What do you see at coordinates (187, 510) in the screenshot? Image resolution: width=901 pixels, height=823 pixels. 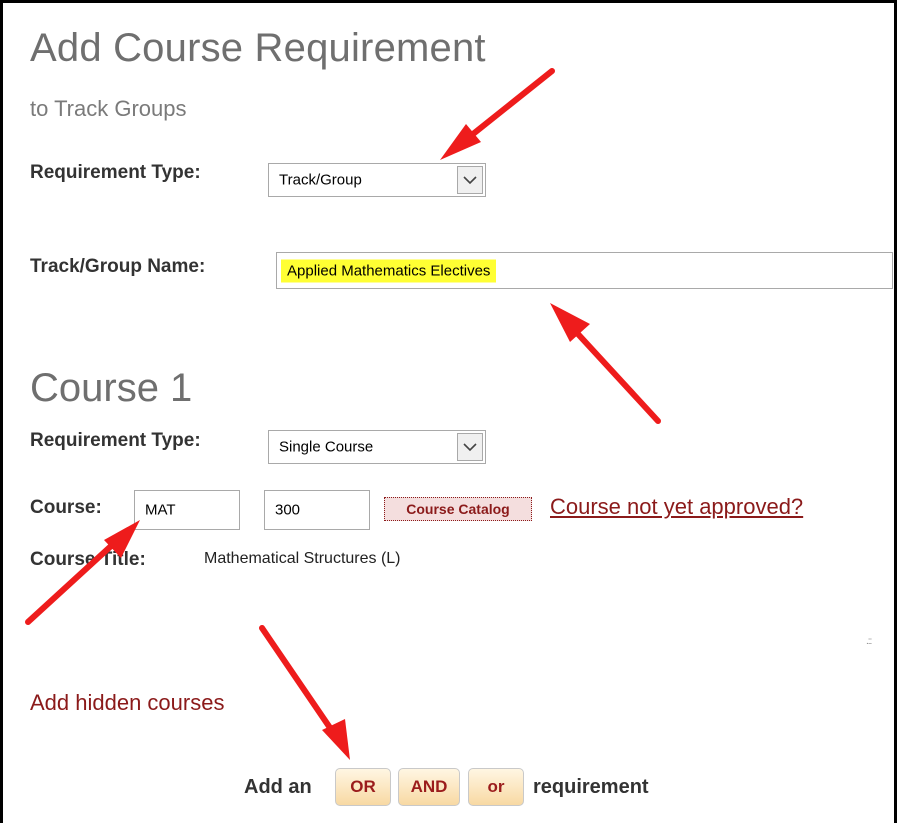 I see `course-subject-input: MAT` at bounding box center [187, 510].